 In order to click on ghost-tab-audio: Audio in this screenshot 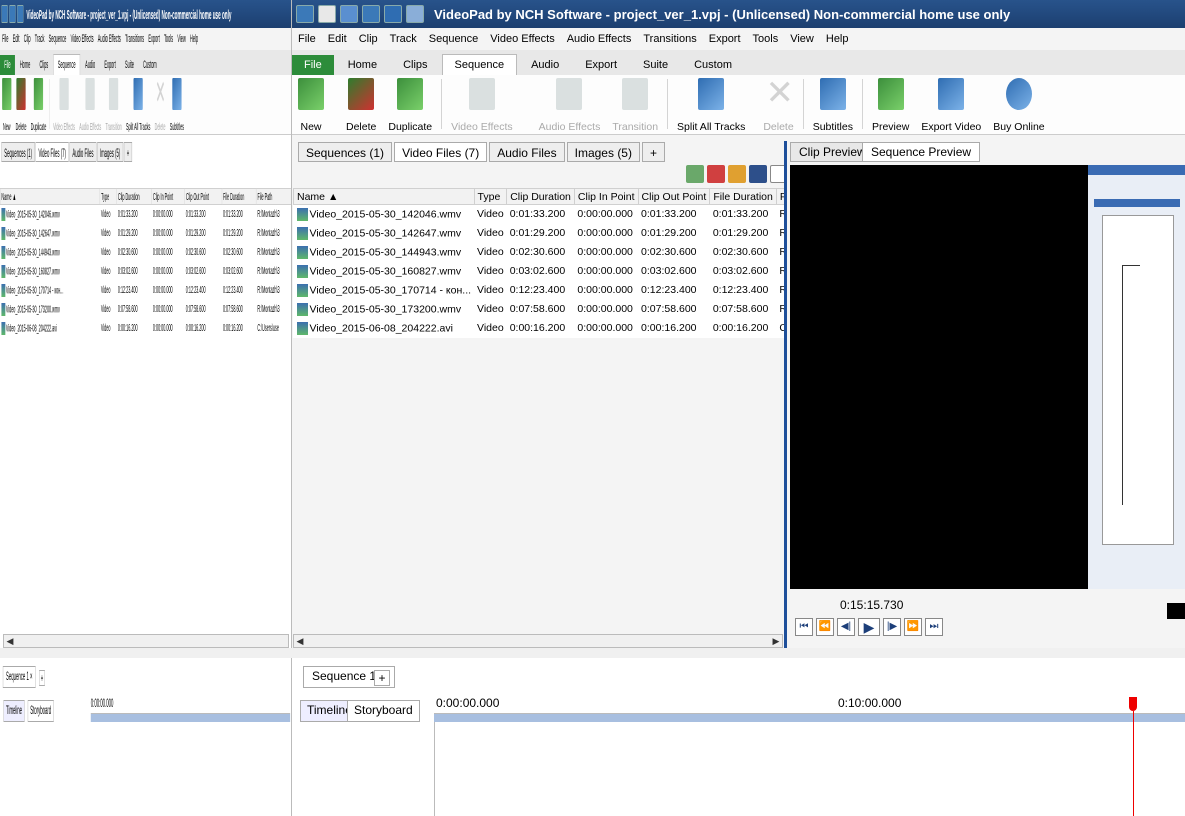, I will do `click(90, 65)`.